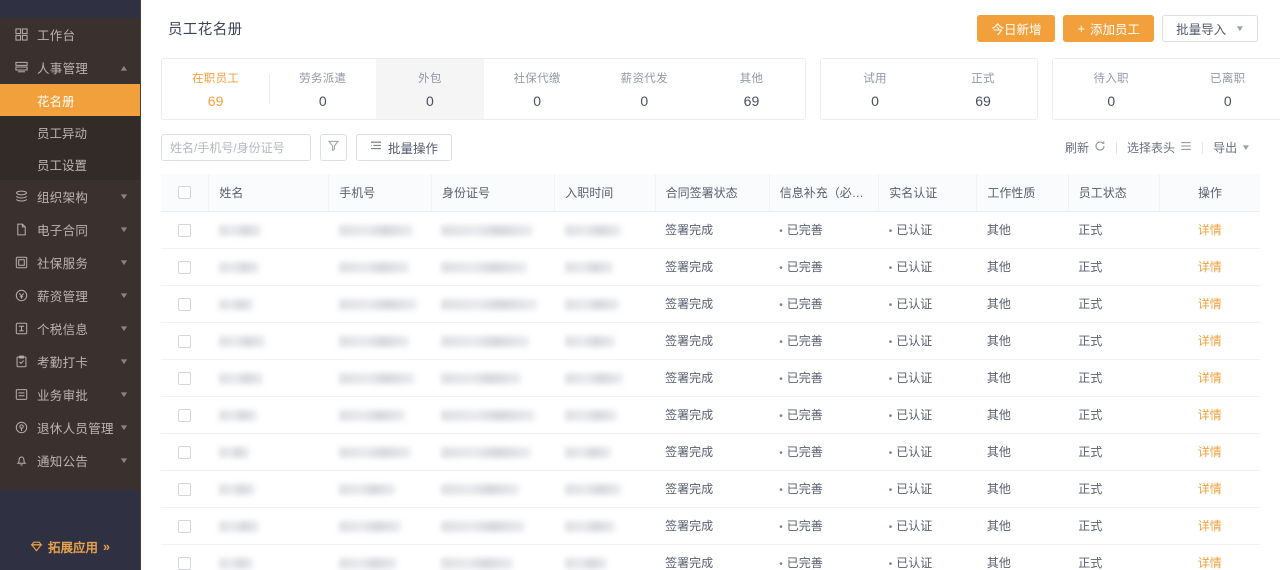 Image resolution: width=1280 pixels, height=570 pixels. Describe the element at coordinates (185, 193) in the screenshot. I see `select-all-checkbox` at that location.